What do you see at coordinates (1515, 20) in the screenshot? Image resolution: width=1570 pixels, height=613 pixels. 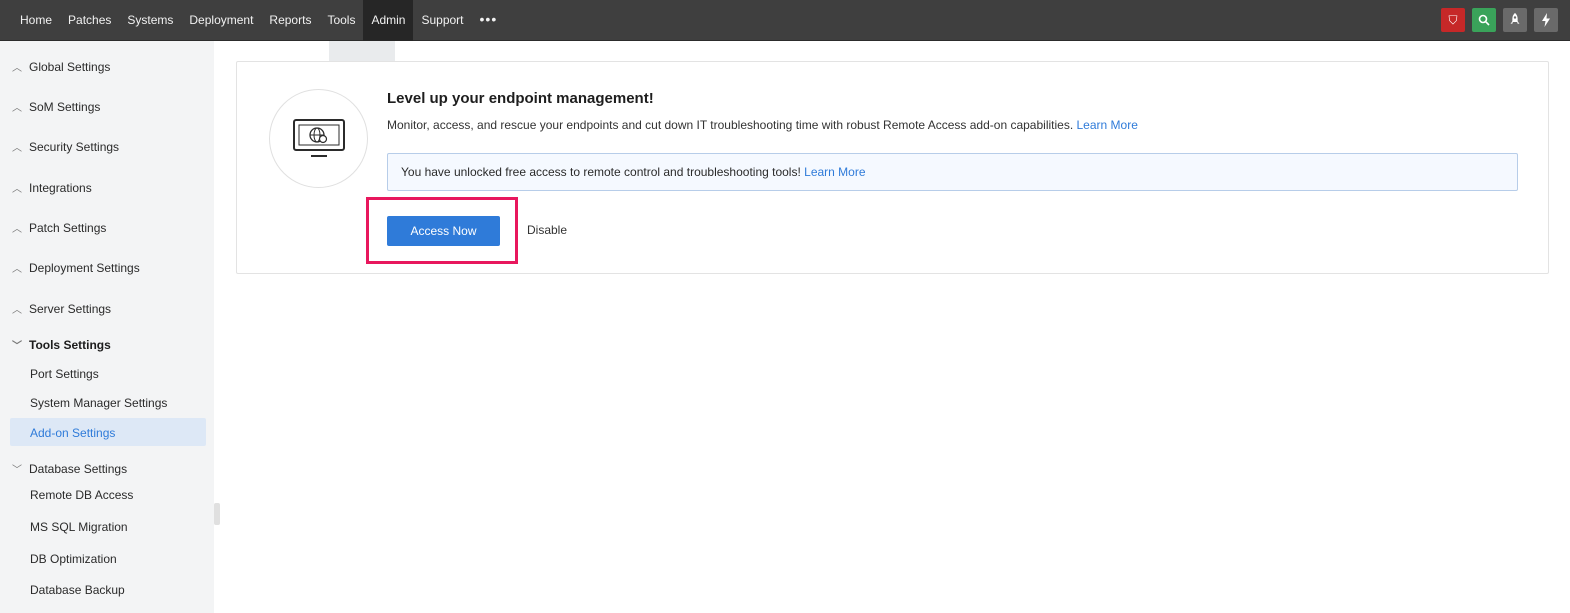 I see `rocket-icon` at bounding box center [1515, 20].